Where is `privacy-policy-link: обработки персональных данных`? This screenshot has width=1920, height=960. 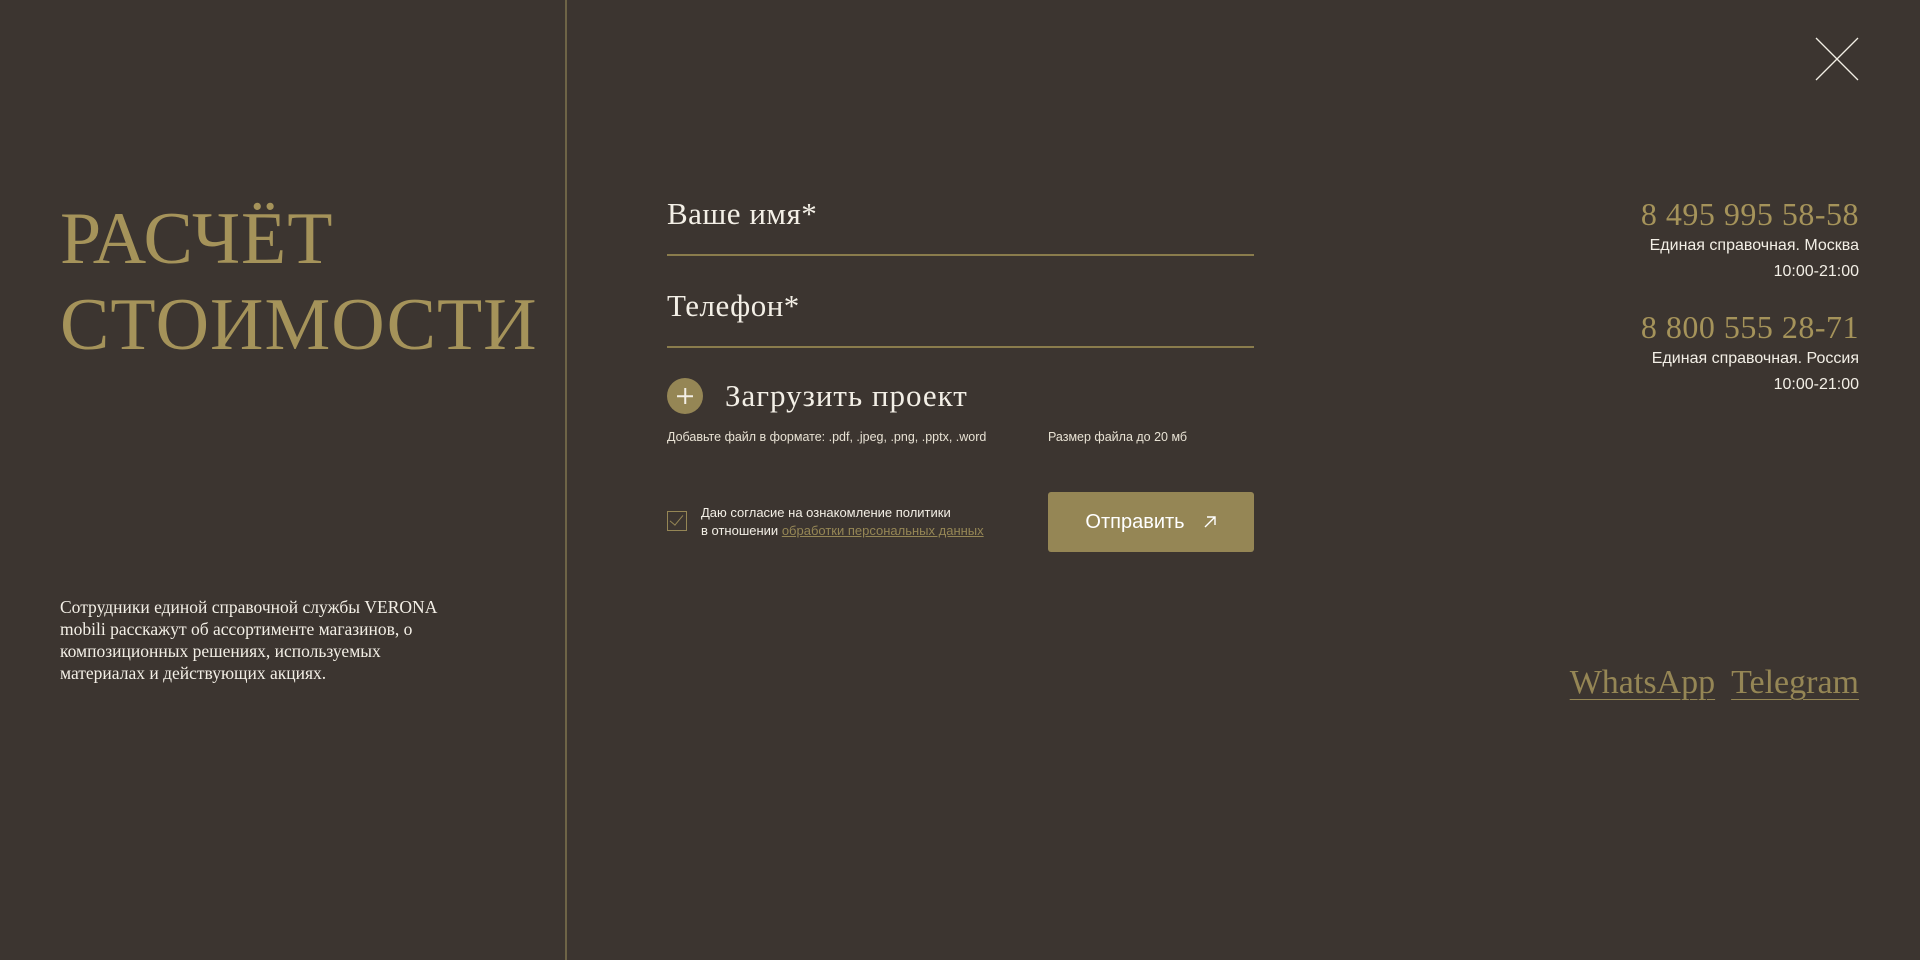 privacy-policy-link: обработки персональных данных is located at coordinates (883, 530).